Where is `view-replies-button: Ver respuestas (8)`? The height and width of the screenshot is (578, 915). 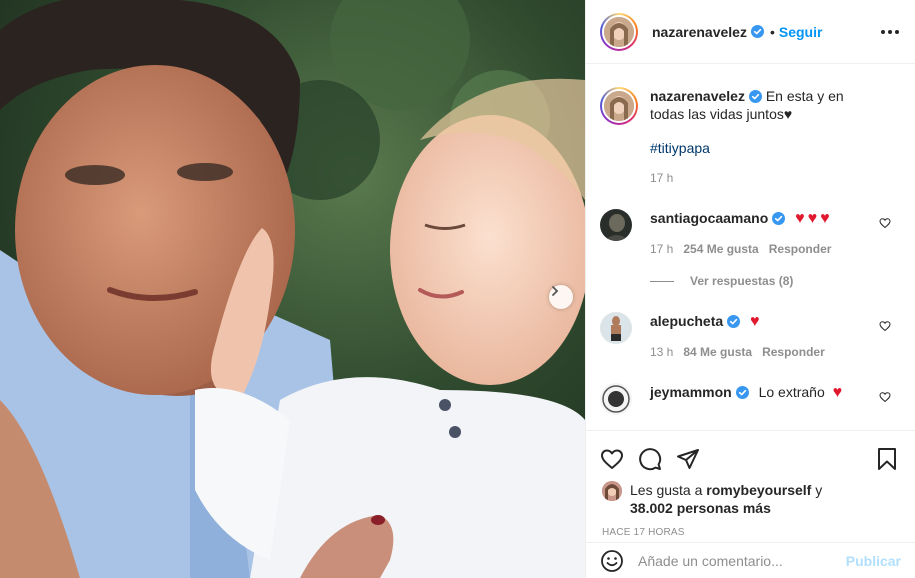 view-replies-button: Ver respuestas (8) is located at coordinates (774, 281).